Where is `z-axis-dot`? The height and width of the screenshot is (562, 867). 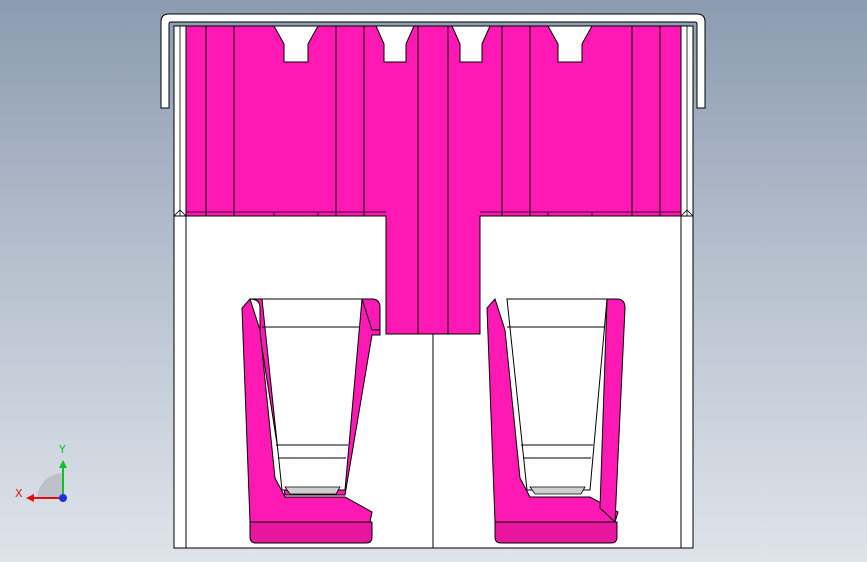
z-axis-dot is located at coordinates (63, 498).